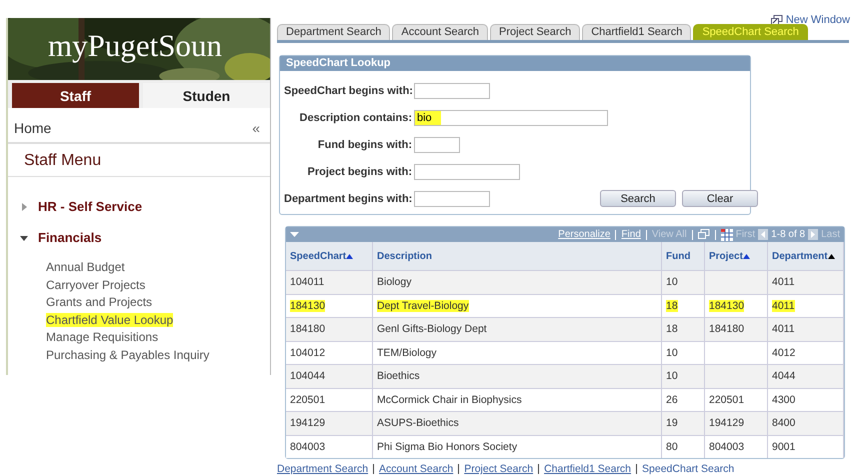 The width and height of the screenshot is (864, 475). Describe the element at coordinates (672, 400) in the screenshot. I see `table-cell: 26` at that location.